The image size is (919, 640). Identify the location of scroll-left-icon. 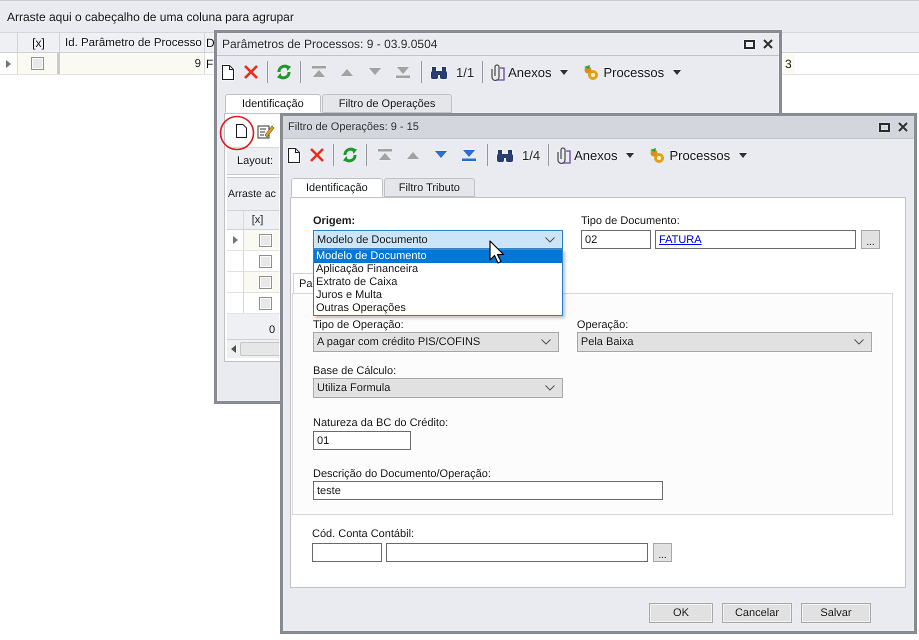
(233, 349).